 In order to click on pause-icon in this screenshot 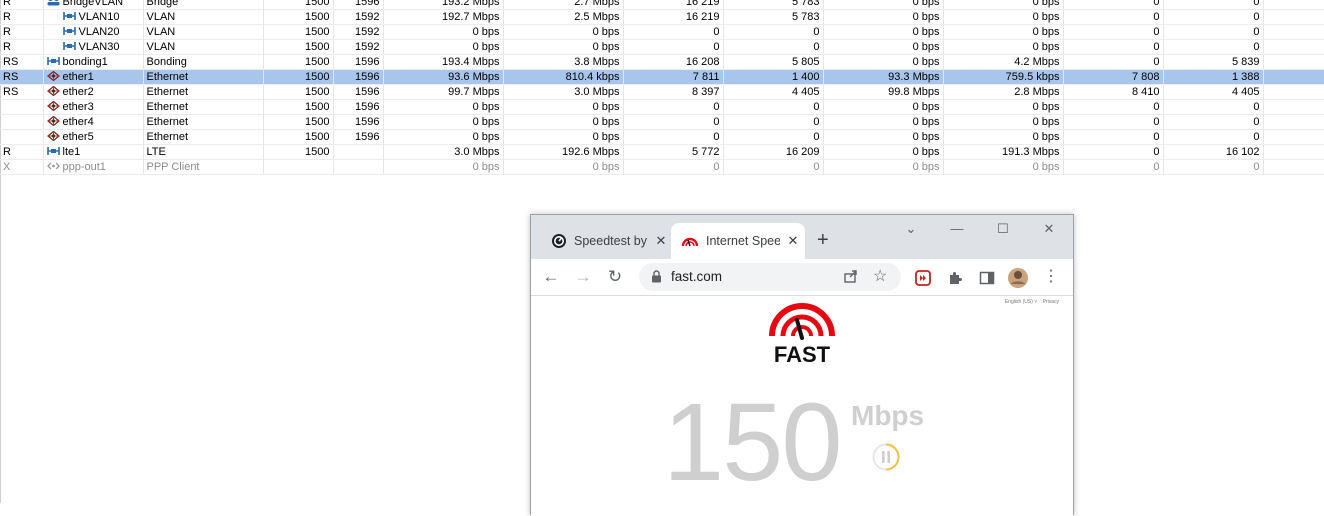, I will do `click(886, 457)`.